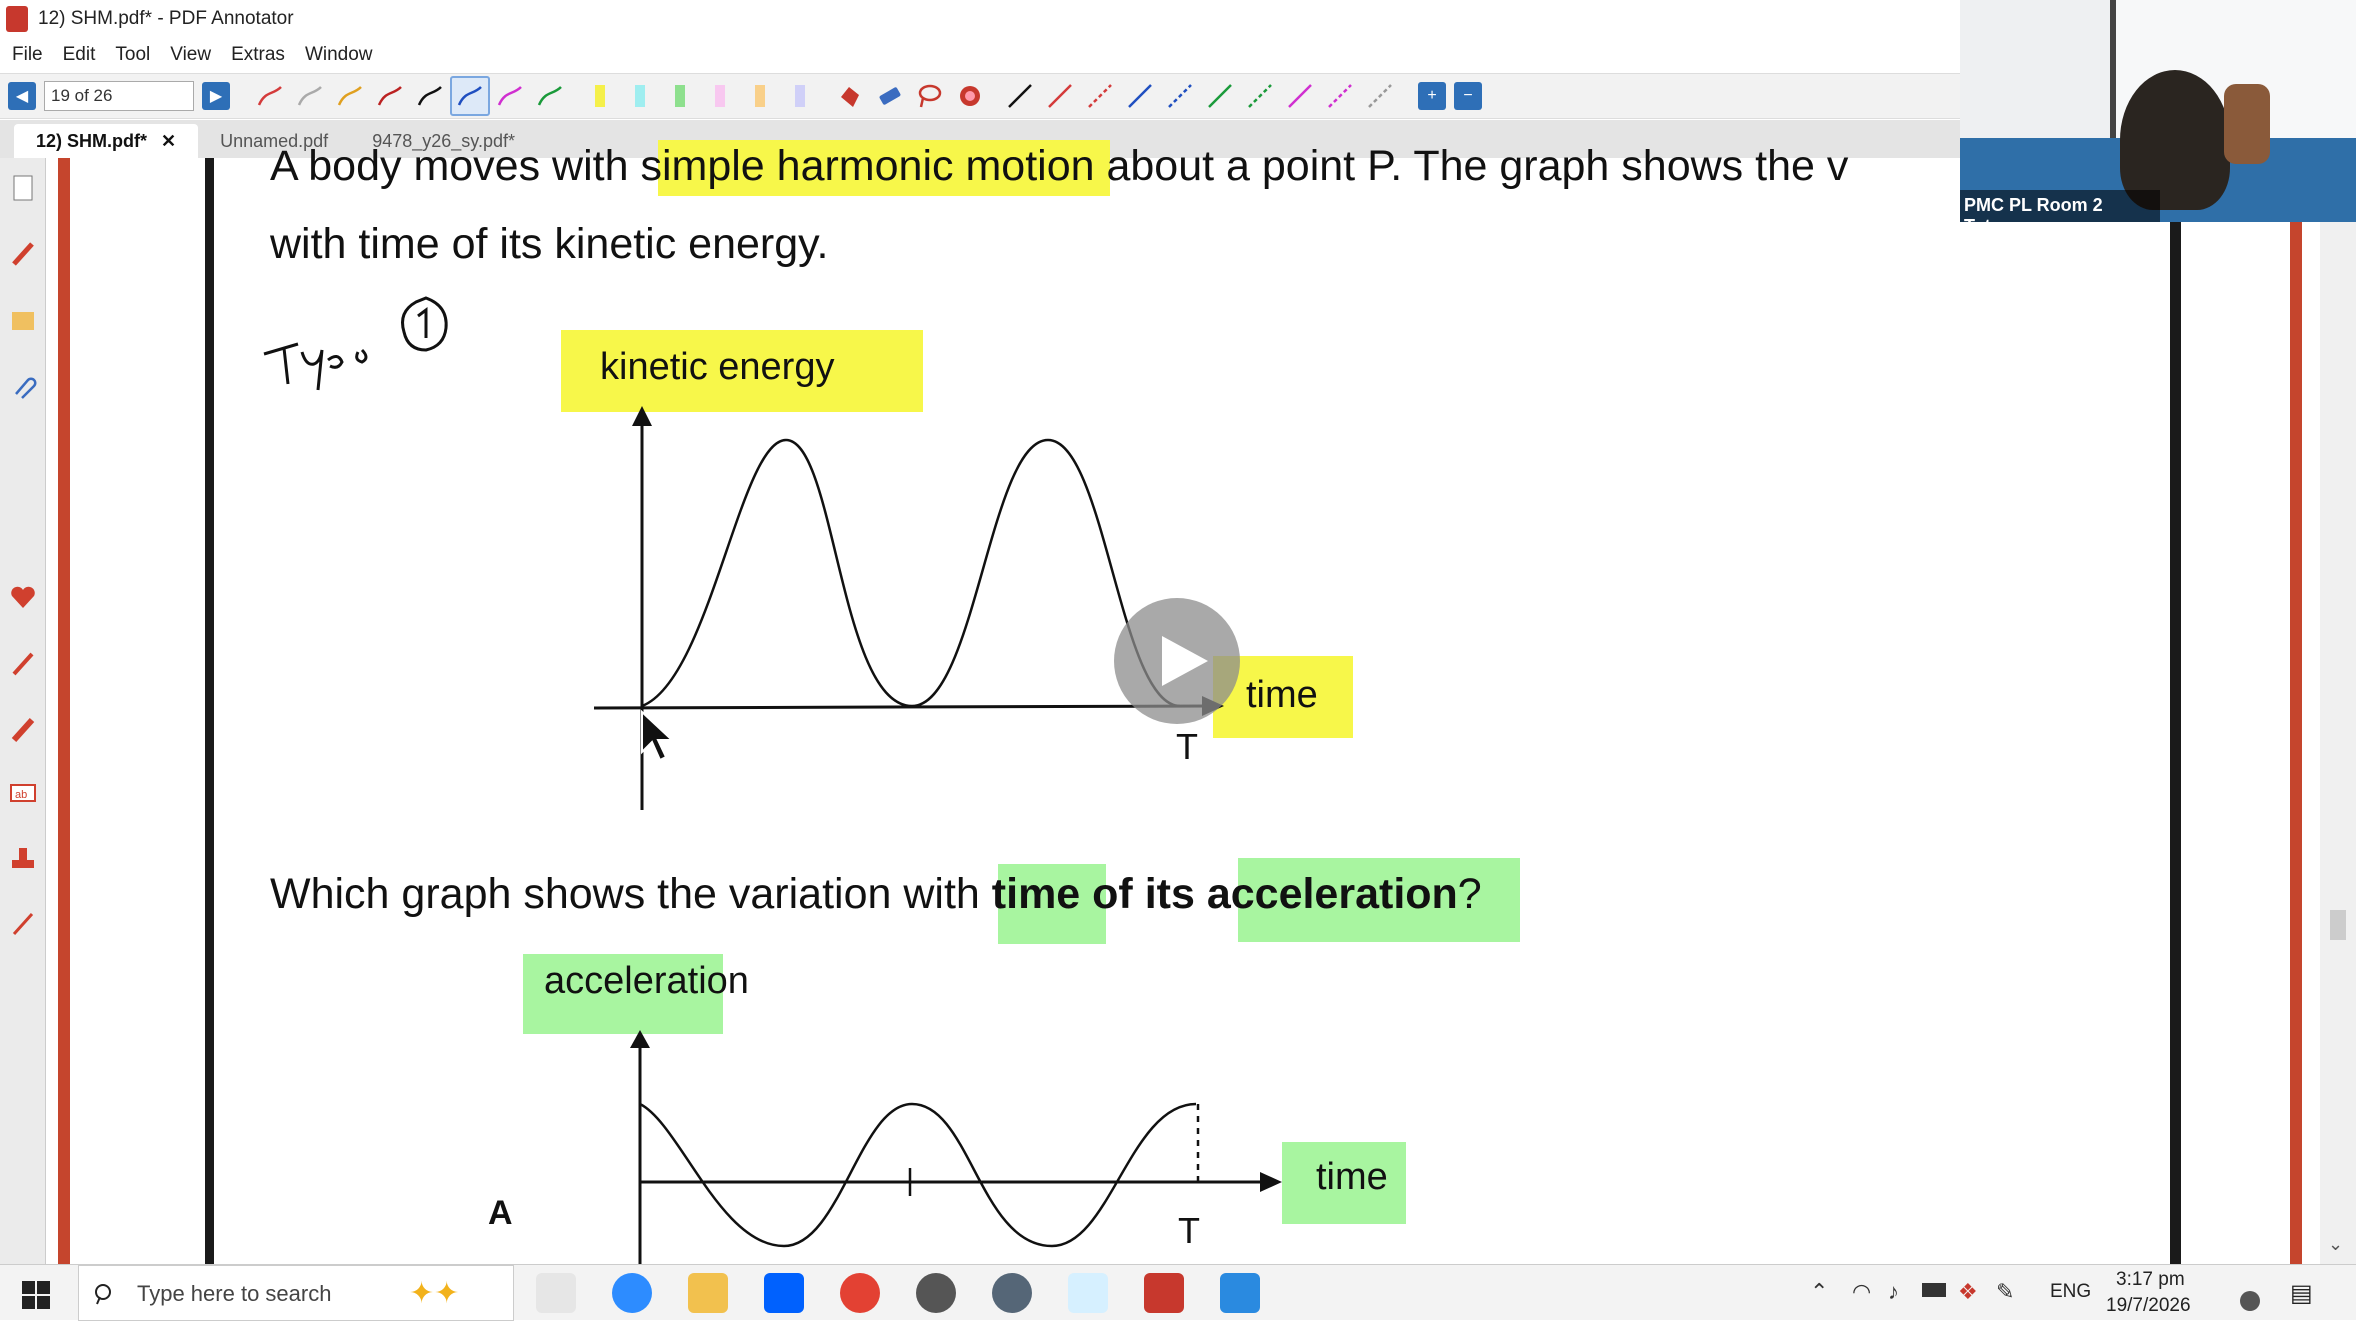  I want to click on zoom-app-icon, so click(632, 1293).